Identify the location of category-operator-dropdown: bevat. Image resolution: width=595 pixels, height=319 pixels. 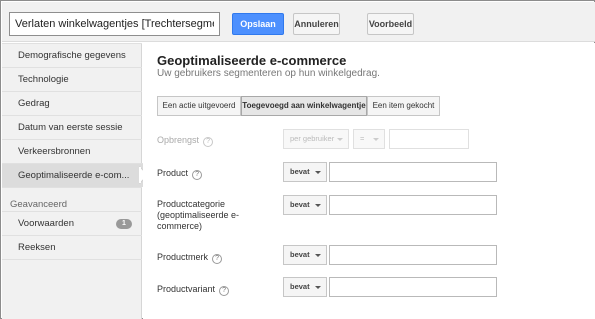
(305, 205).